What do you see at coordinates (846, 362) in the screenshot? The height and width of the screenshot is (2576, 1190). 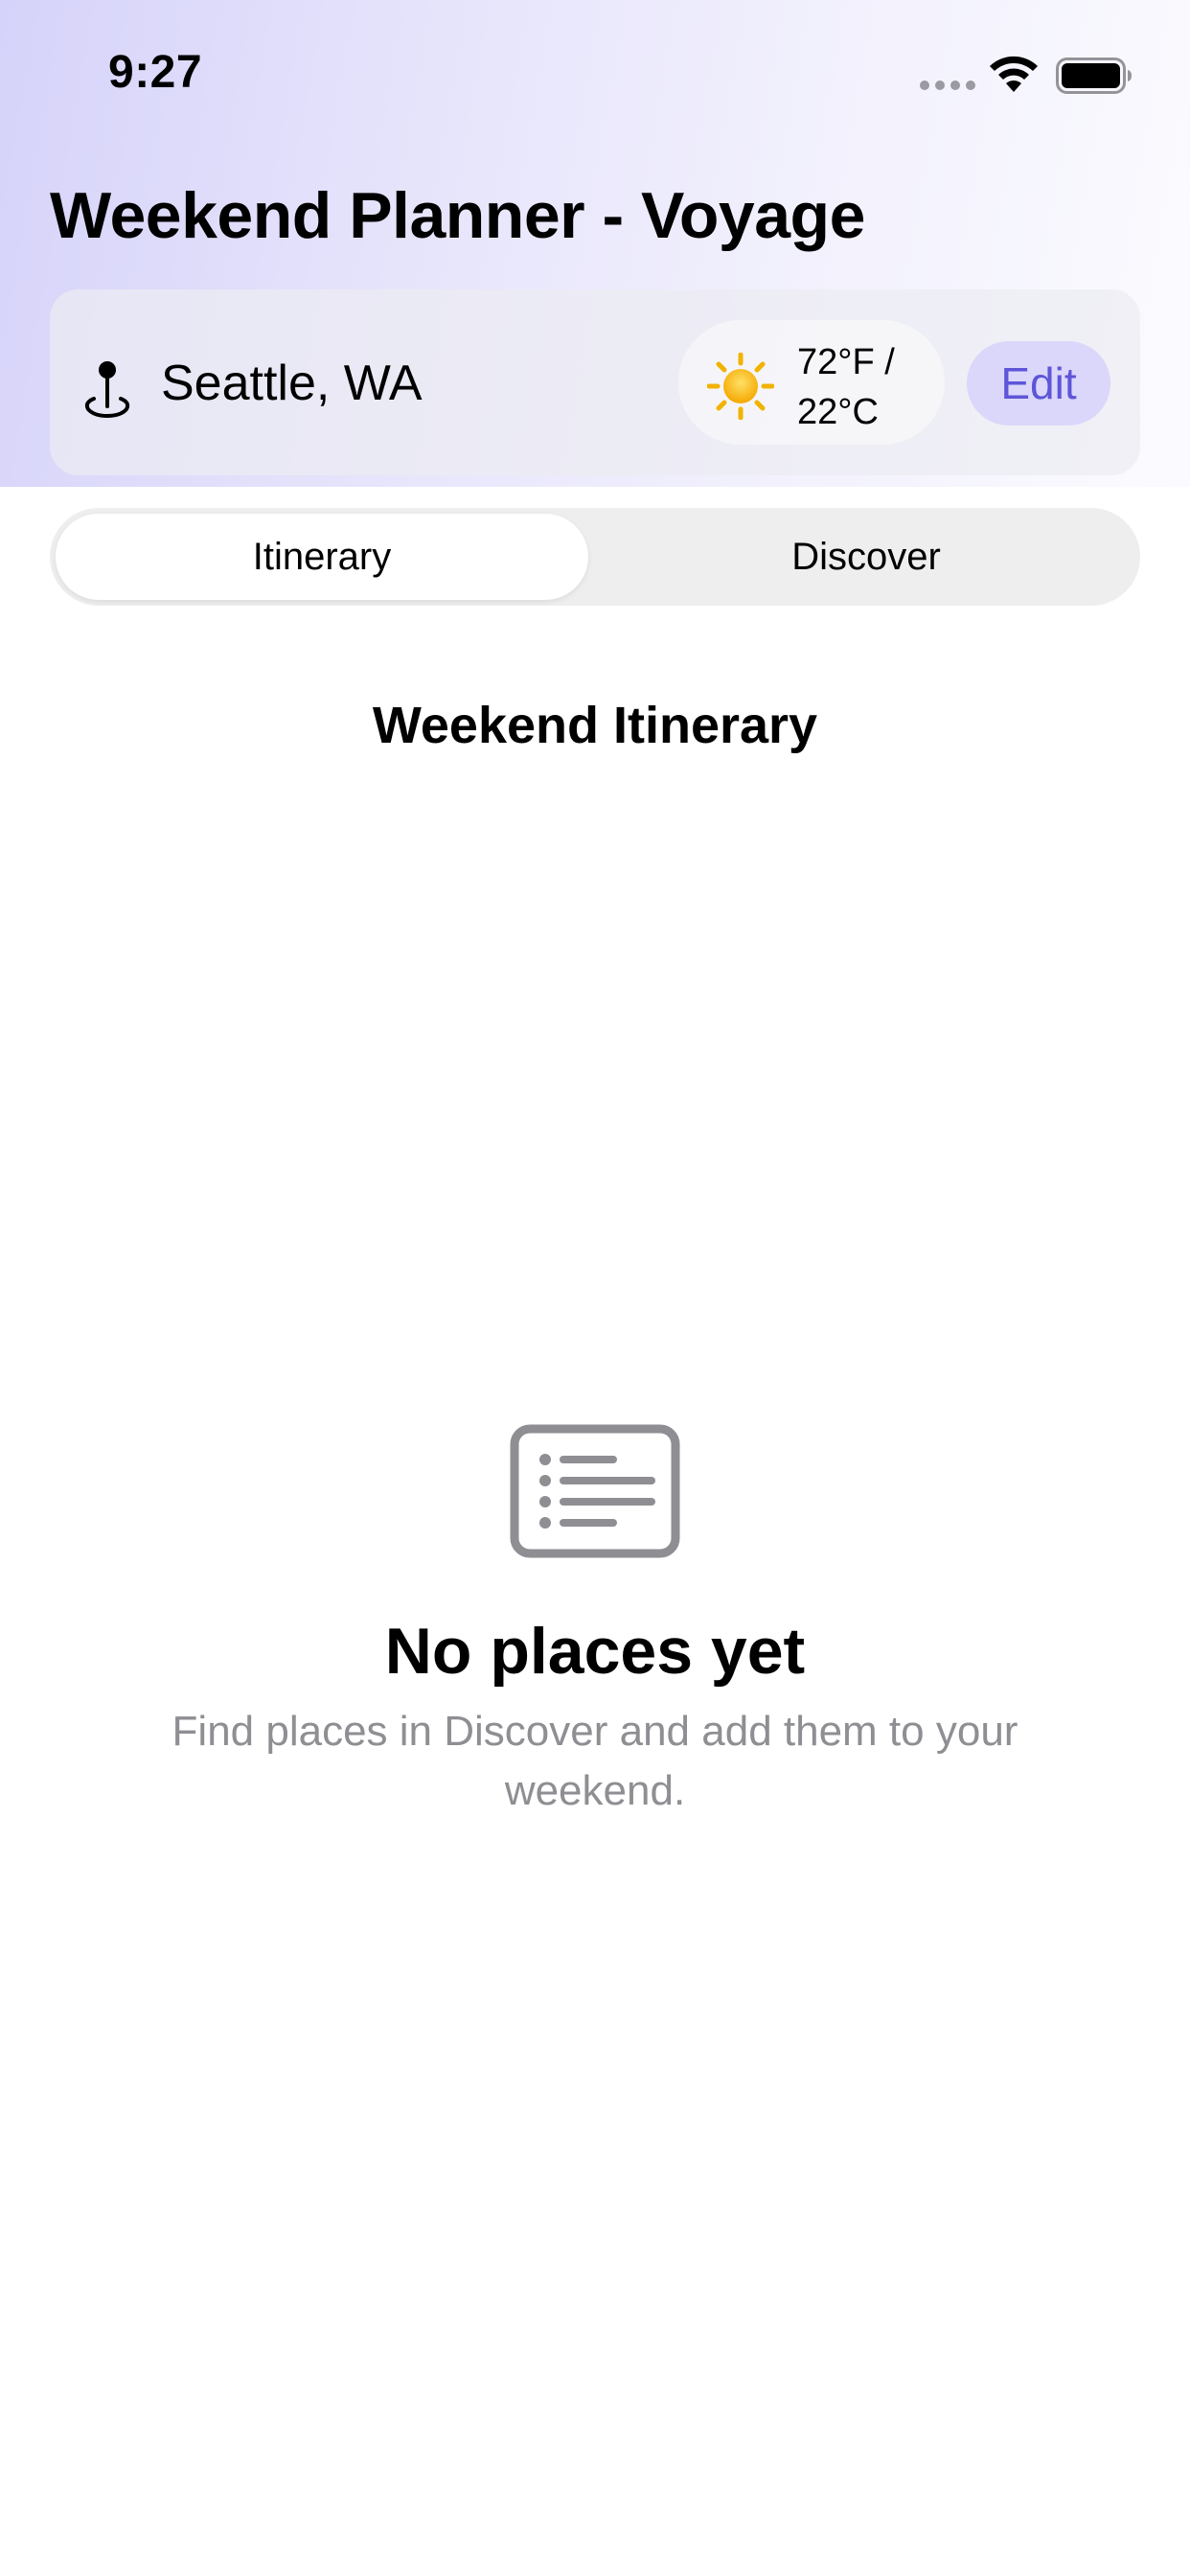 I see `weather-temp-fahrenheit: 72°F /` at bounding box center [846, 362].